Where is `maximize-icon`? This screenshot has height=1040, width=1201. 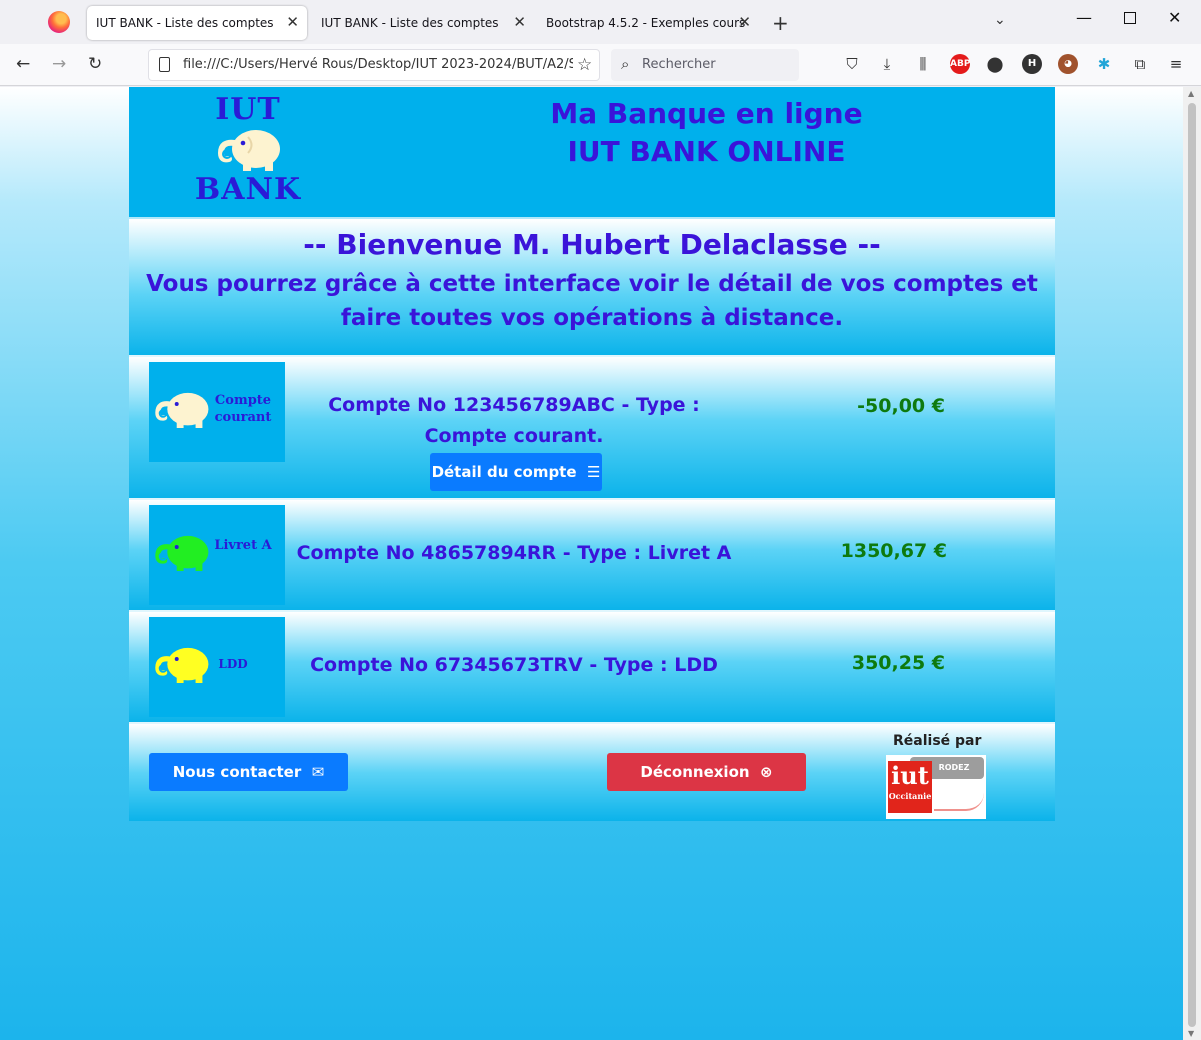
maximize-icon is located at coordinates (1130, 18).